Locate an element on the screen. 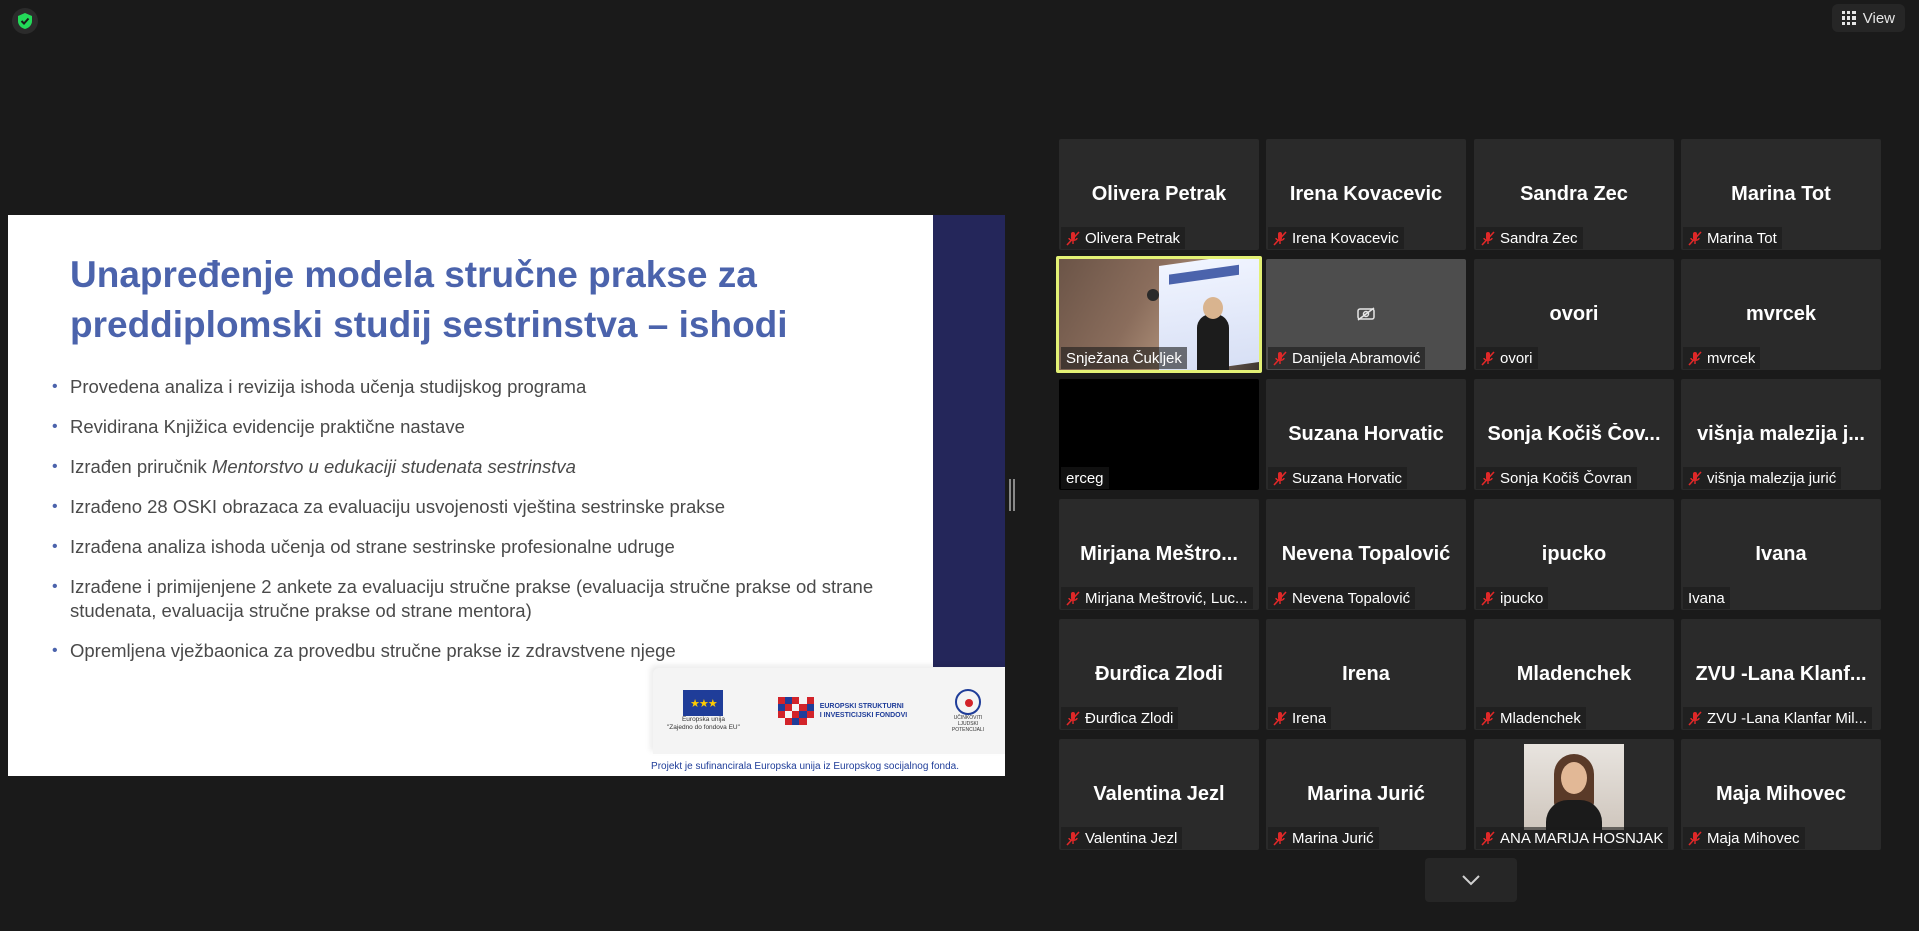  participant-name-text: Ivana is located at coordinates (1706, 598).